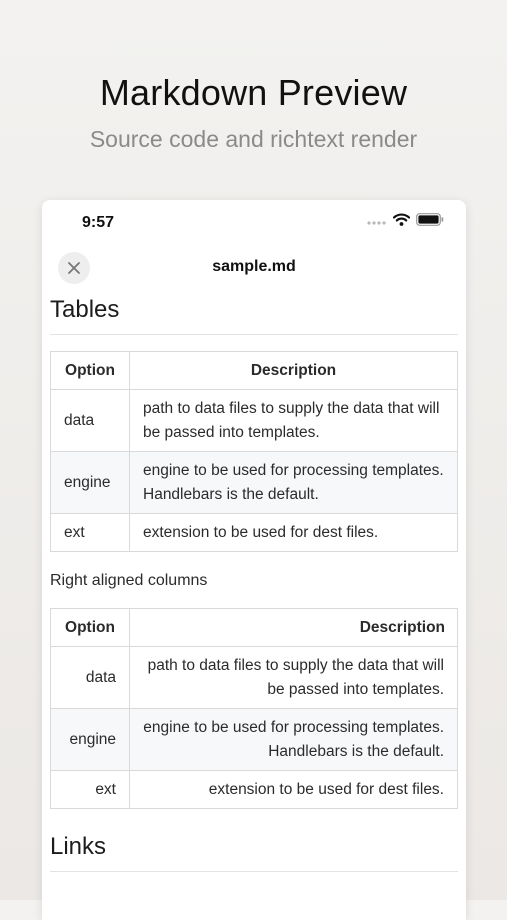 The width and height of the screenshot is (507, 920). Describe the element at coordinates (253, 92) in the screenshot. I see `promo-title: Markdown Preview` at that location.